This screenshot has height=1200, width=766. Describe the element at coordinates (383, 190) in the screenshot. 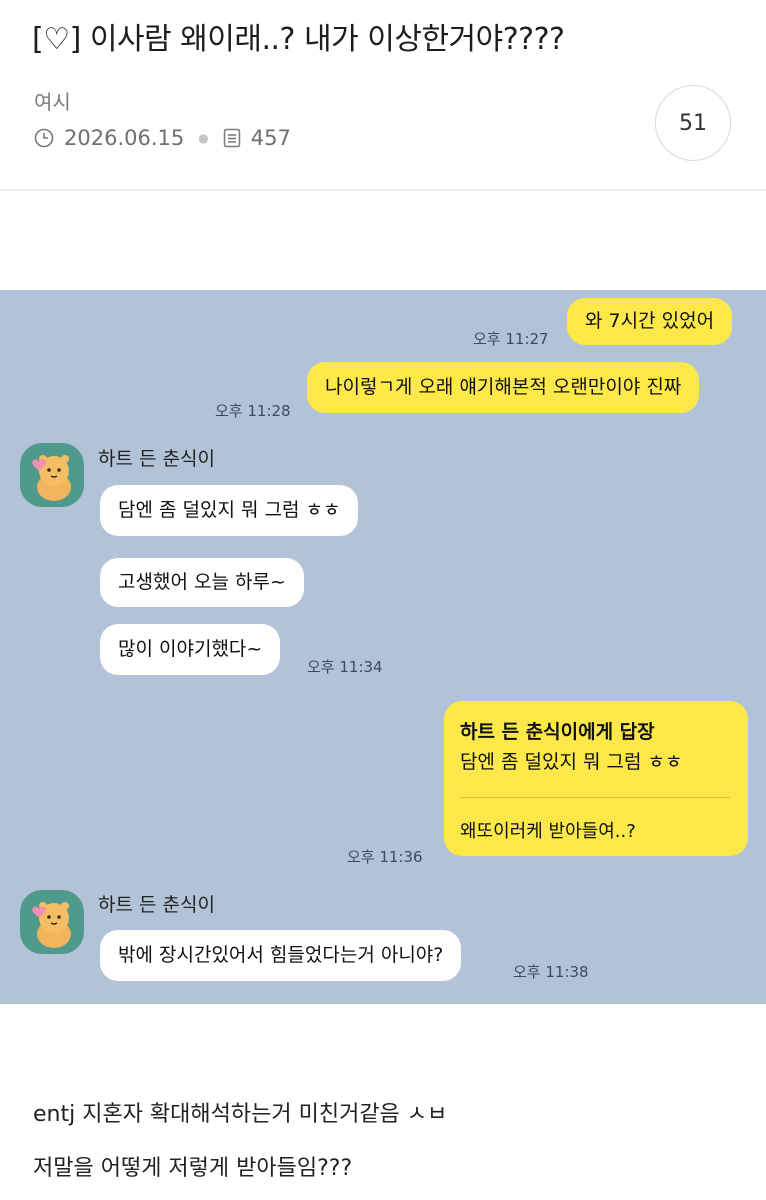

I see `header-divider` at that location.